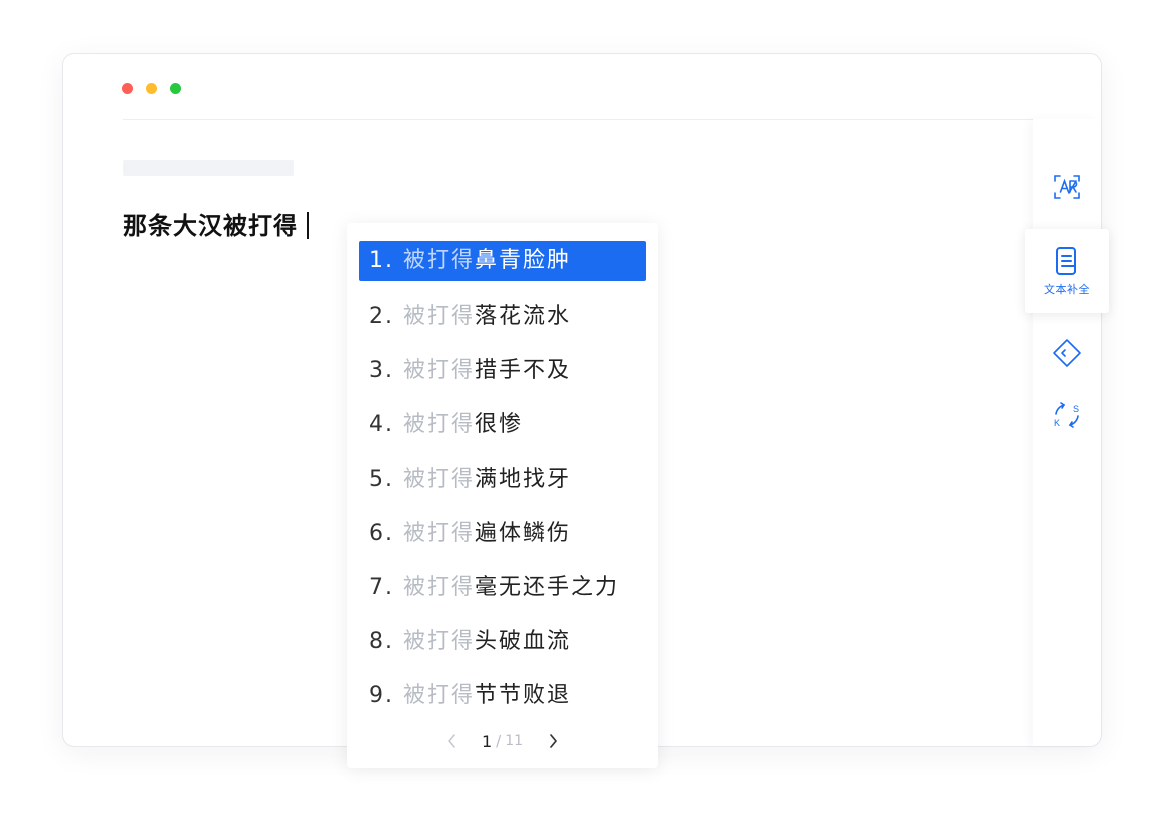 Image resolution: width=1164 pixels, height=818 pixels. What do you see at coordinates (514, 741) in the screenshot?
I see `total-pages: 11` at bounding box center [514, 741].